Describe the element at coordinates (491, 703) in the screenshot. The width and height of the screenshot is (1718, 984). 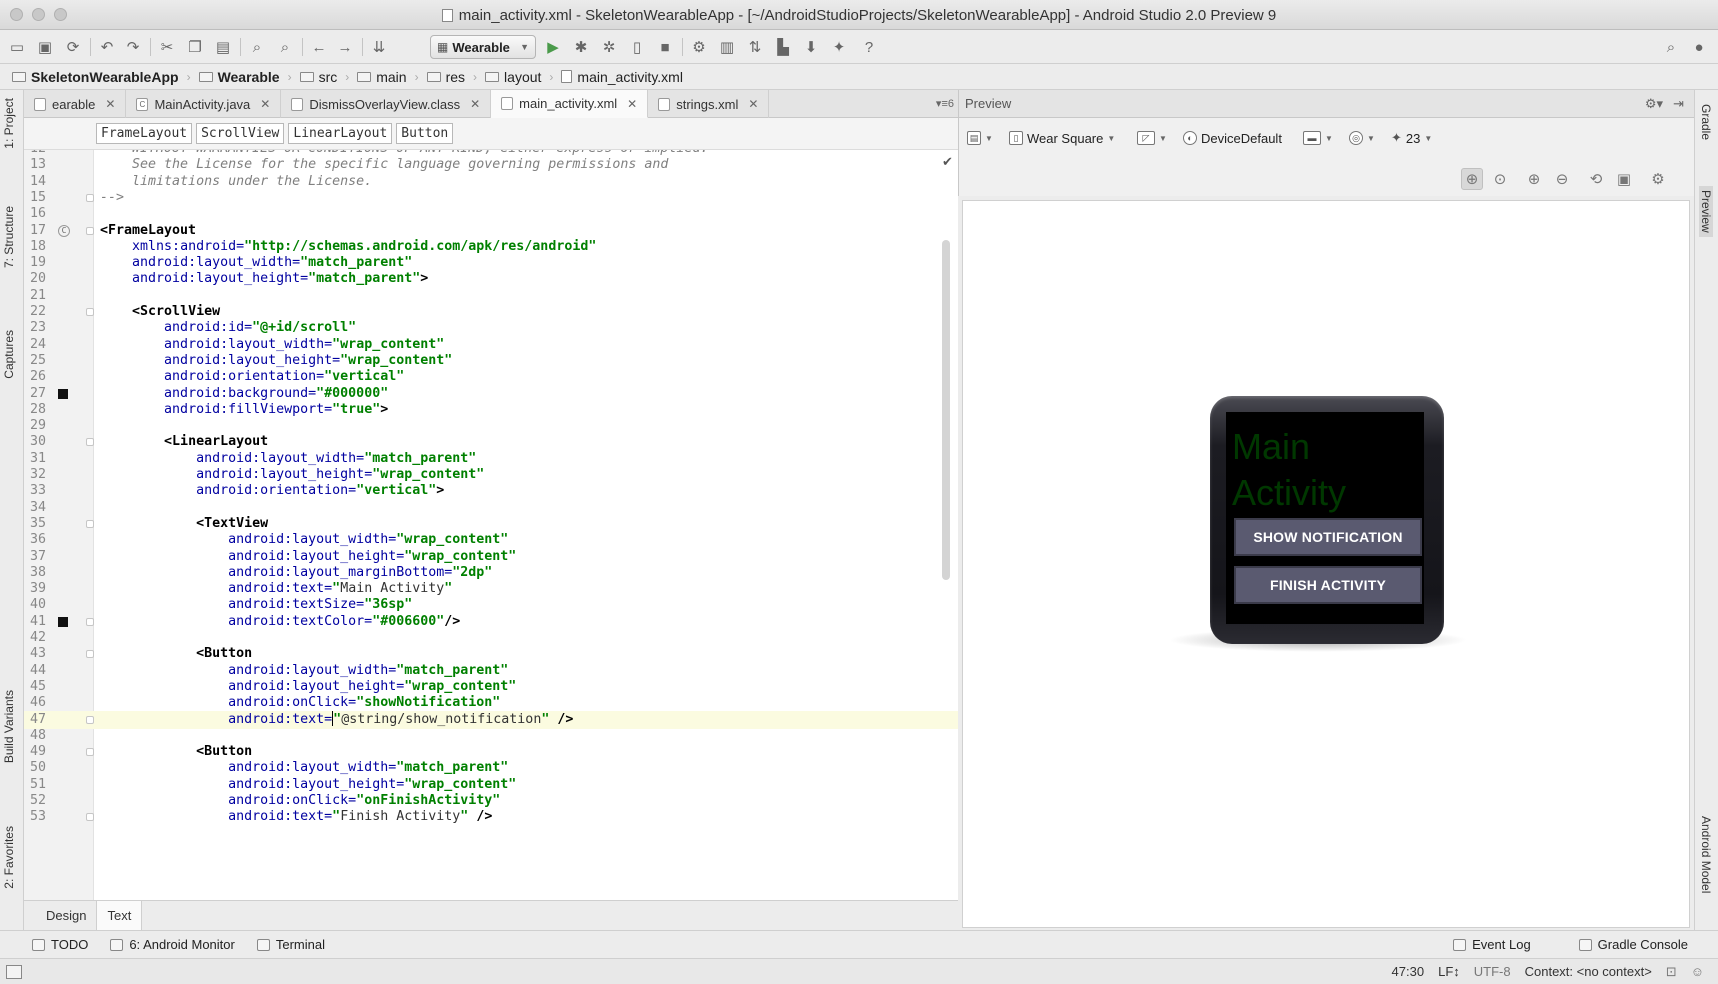
I see `code-line: 46 android:onClick="showNotification"` at that location.